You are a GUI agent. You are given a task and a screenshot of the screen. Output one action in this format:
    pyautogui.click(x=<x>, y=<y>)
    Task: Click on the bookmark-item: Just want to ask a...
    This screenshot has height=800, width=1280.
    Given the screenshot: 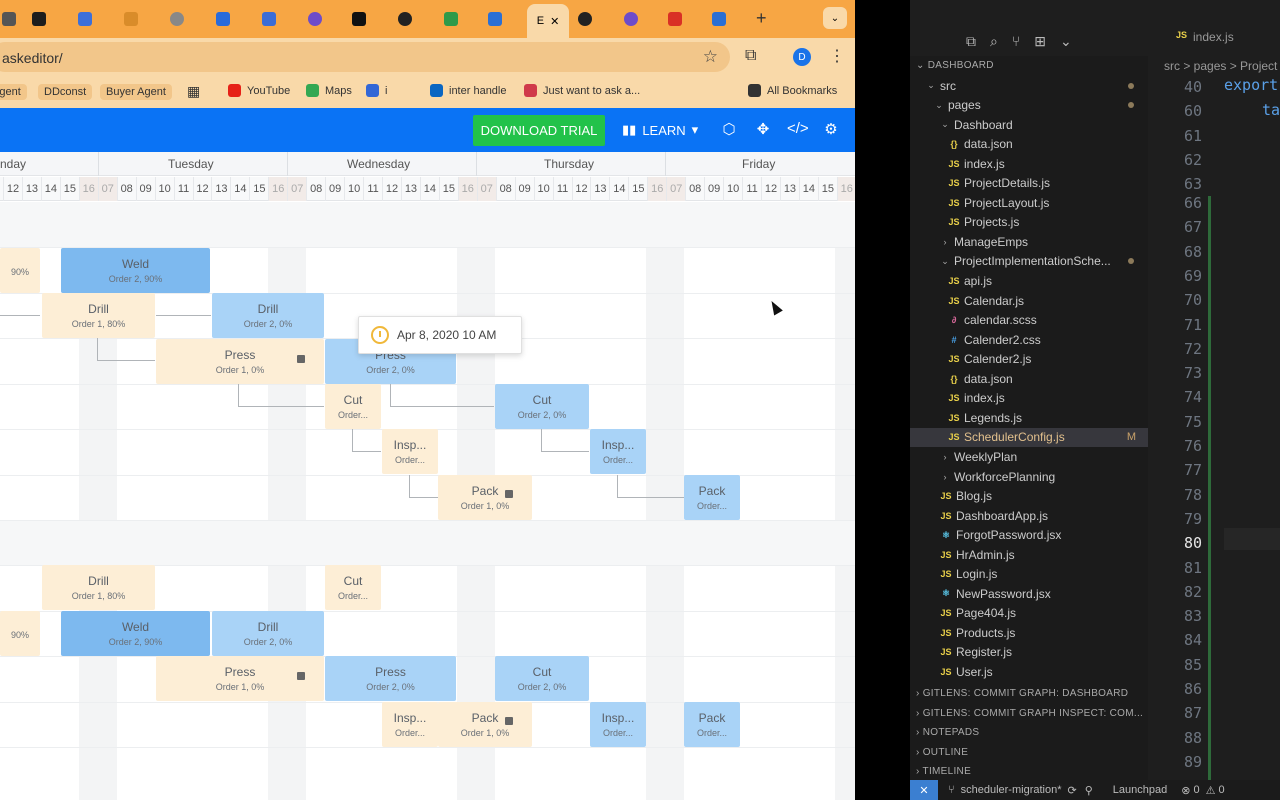 What is the action you would take?
    pyautogui.click(x=582, y=90)
    